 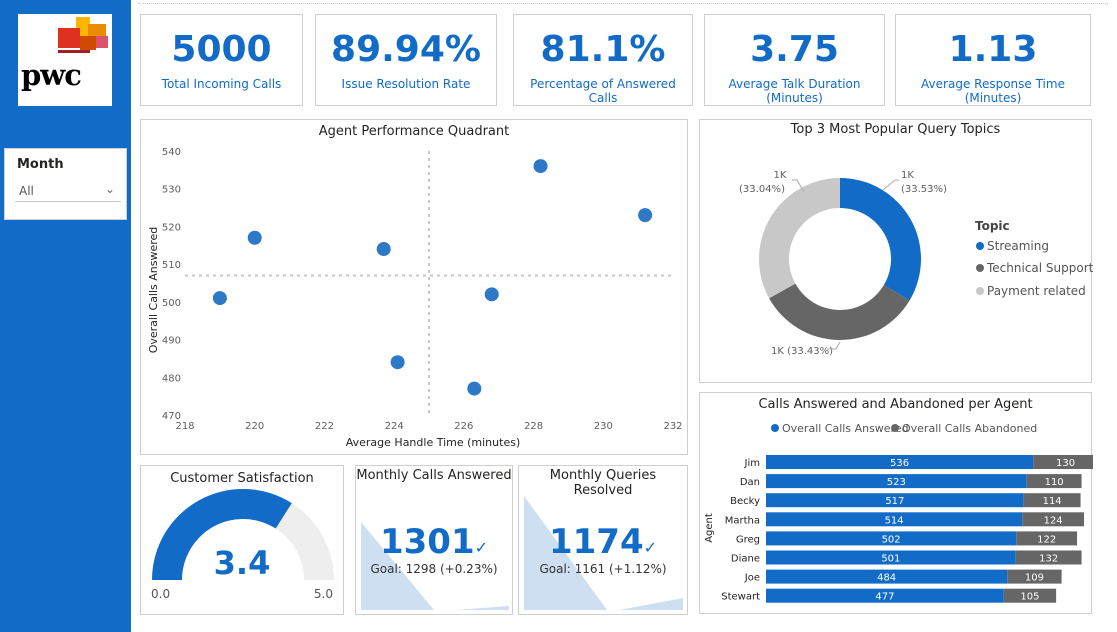 I want to click on legend-title: Topic, so click(x=992, y=226).